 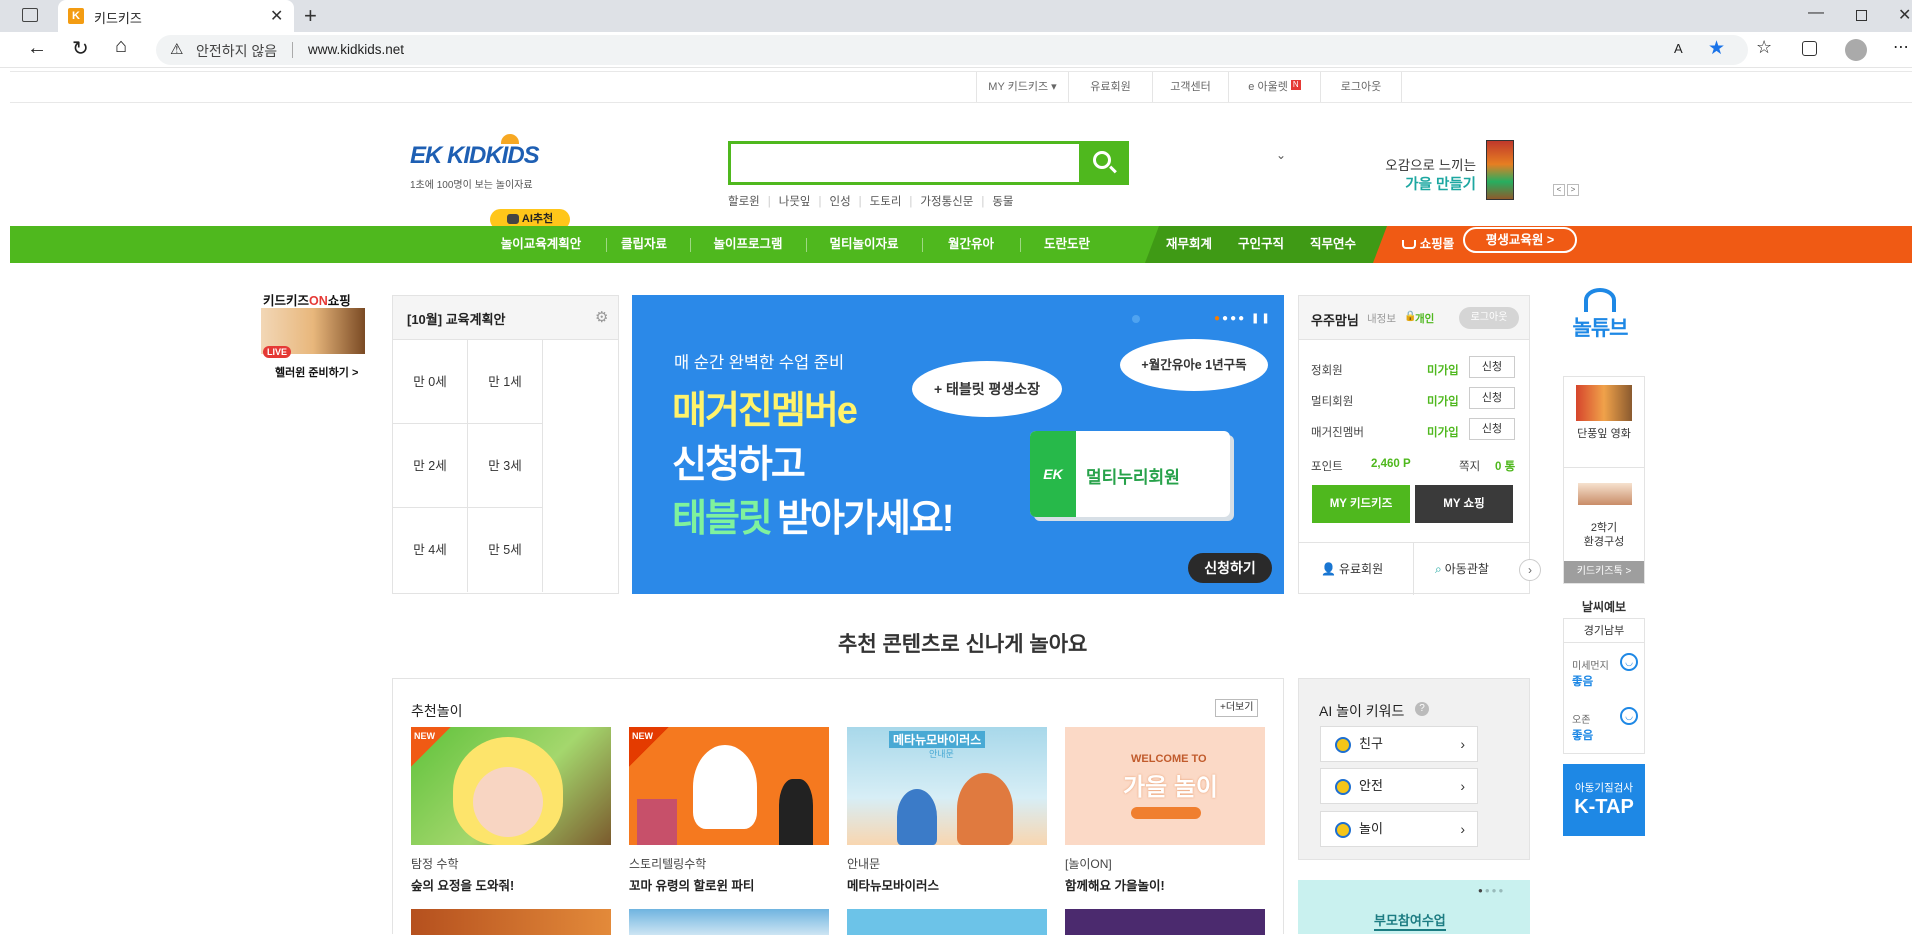 What do you see at coordinates (505, 550) in the screenshot?
I see `age-5: 만 5세` at bounding box center [505, 550].